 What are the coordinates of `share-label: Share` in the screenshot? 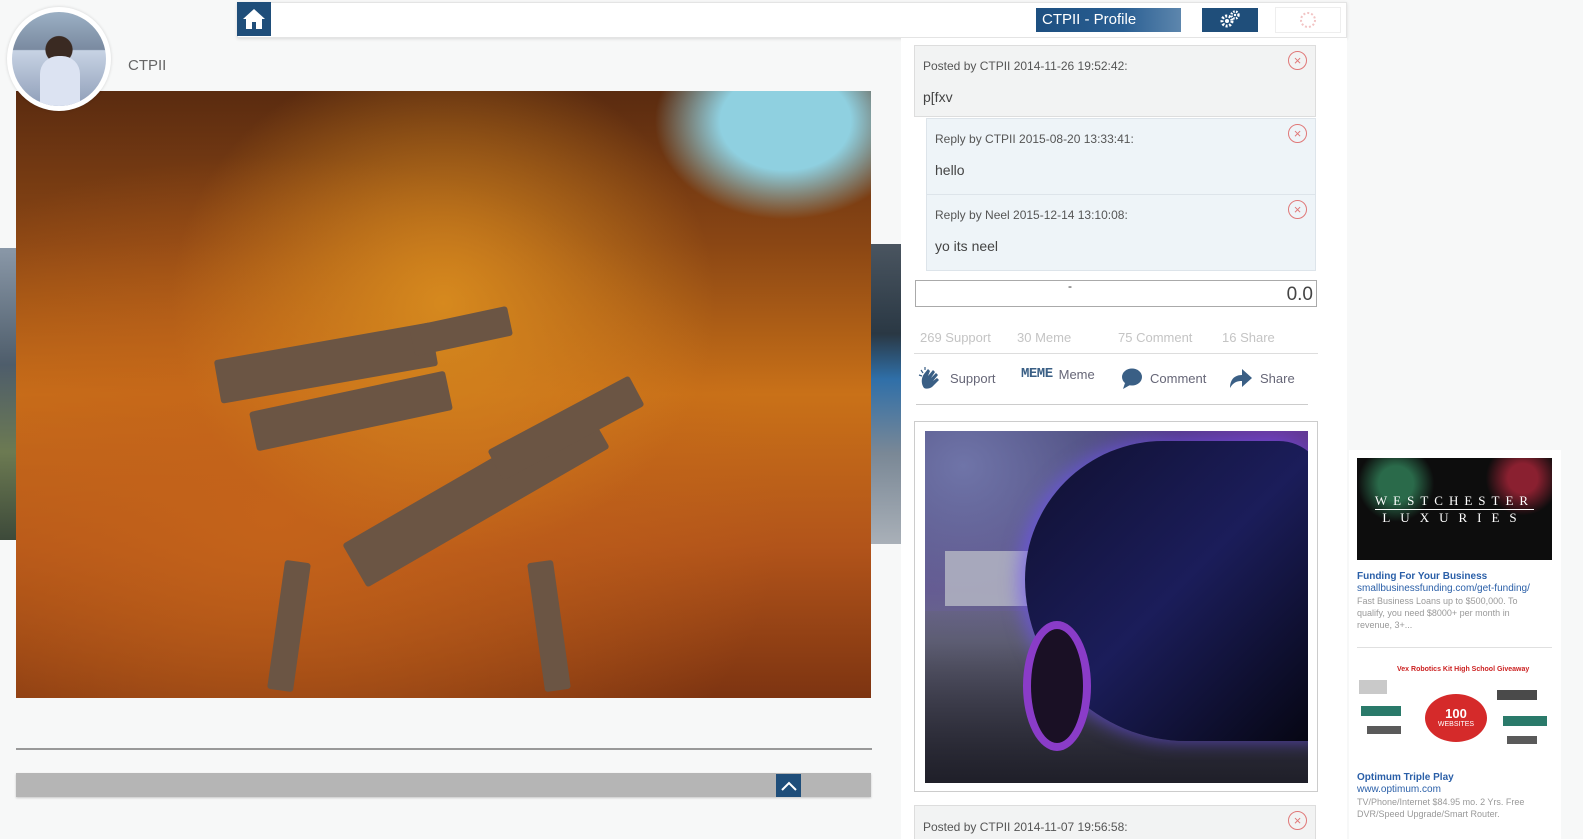 It's located at (1277, 378).